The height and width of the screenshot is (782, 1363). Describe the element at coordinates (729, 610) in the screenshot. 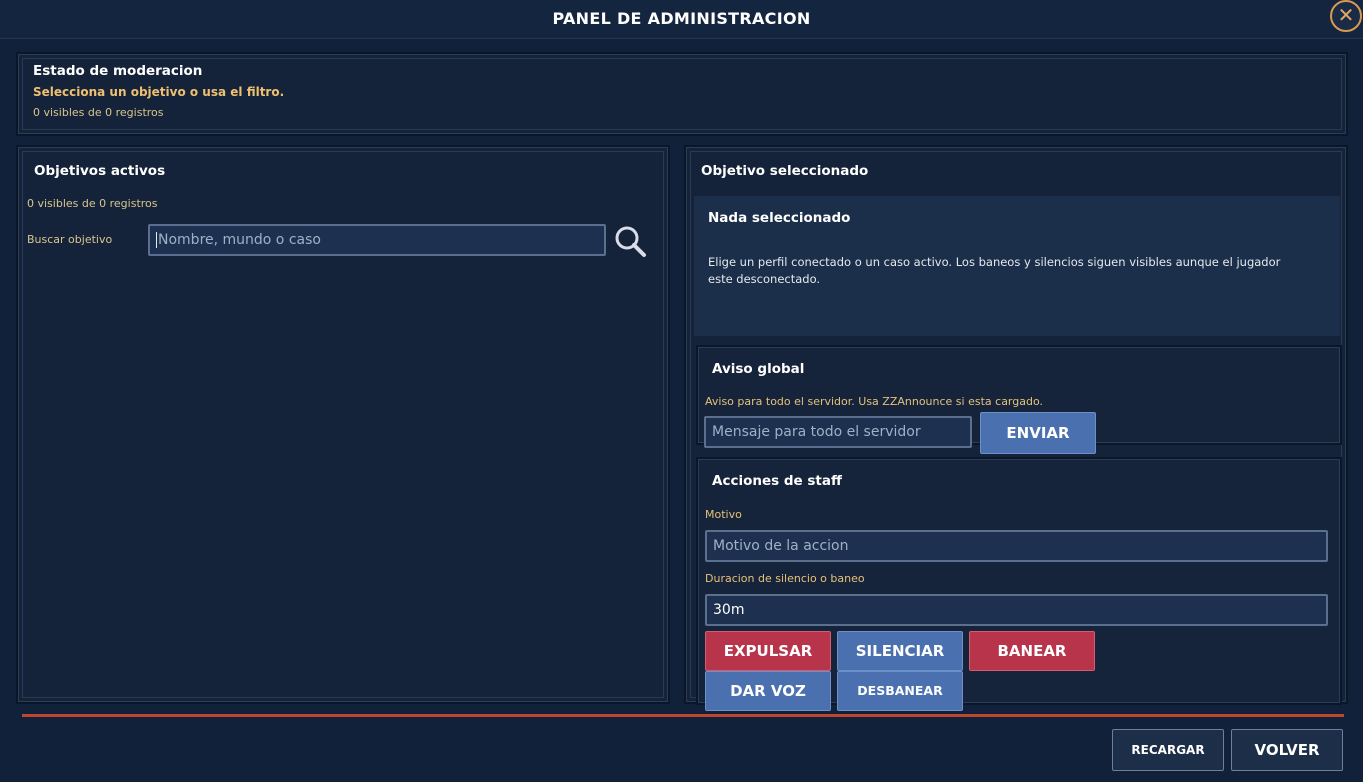

I see `duration-value: 30m` at that location.